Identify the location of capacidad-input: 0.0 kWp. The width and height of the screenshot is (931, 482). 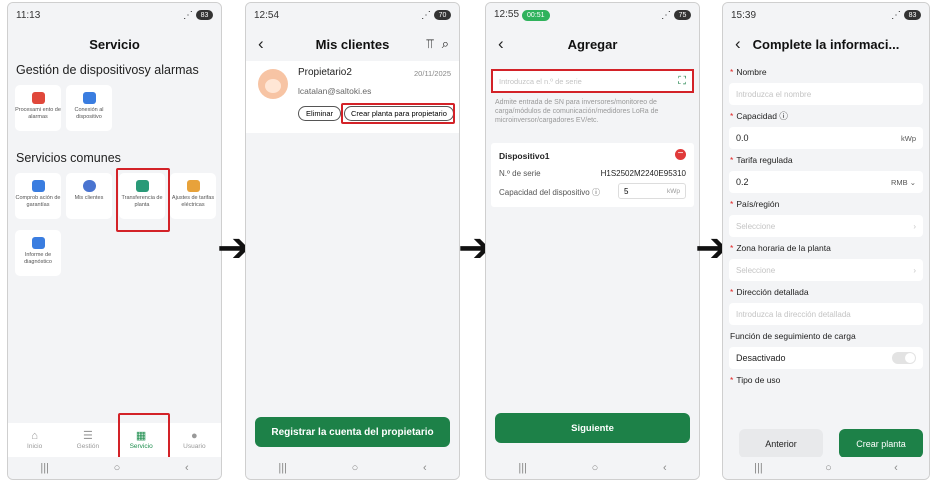
(826, 138).